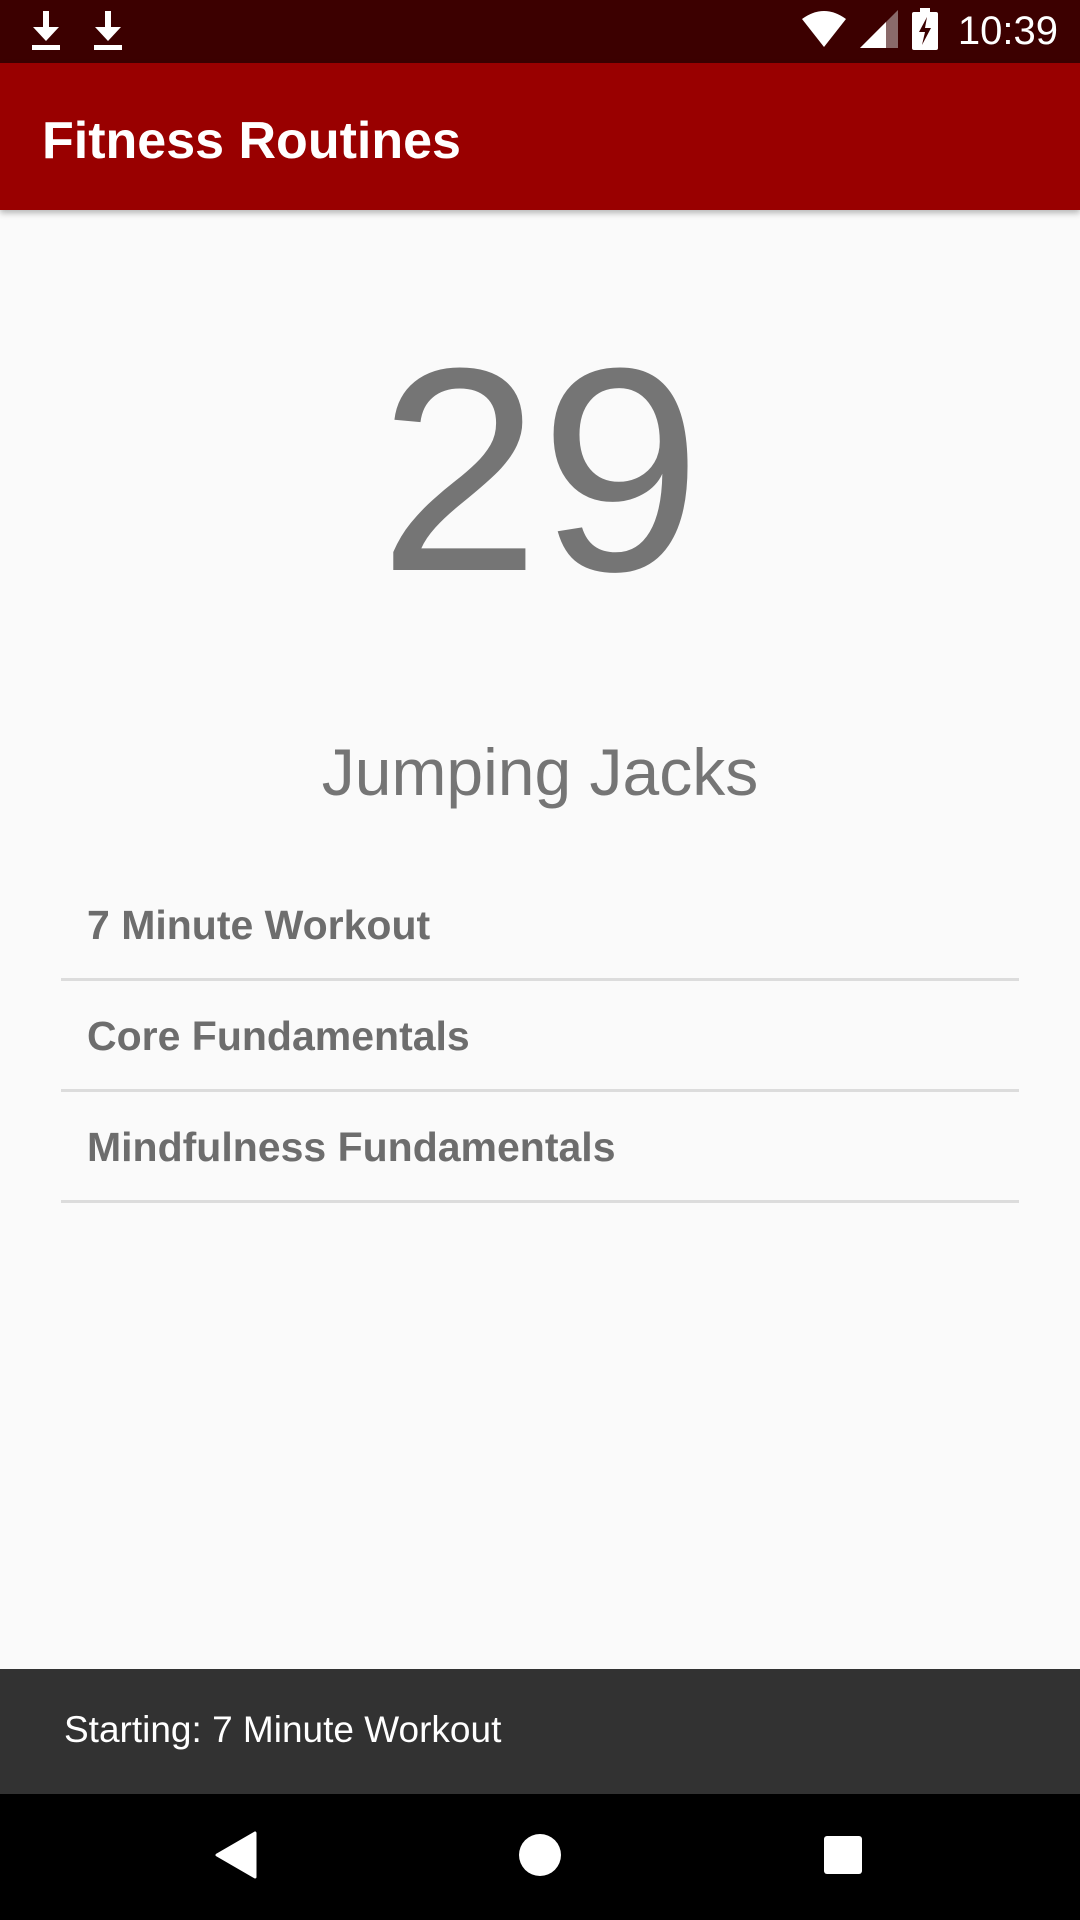 The width and height of the screenshot is (1080, 1920). I want to click on nav-bar, so click(540, 1857).